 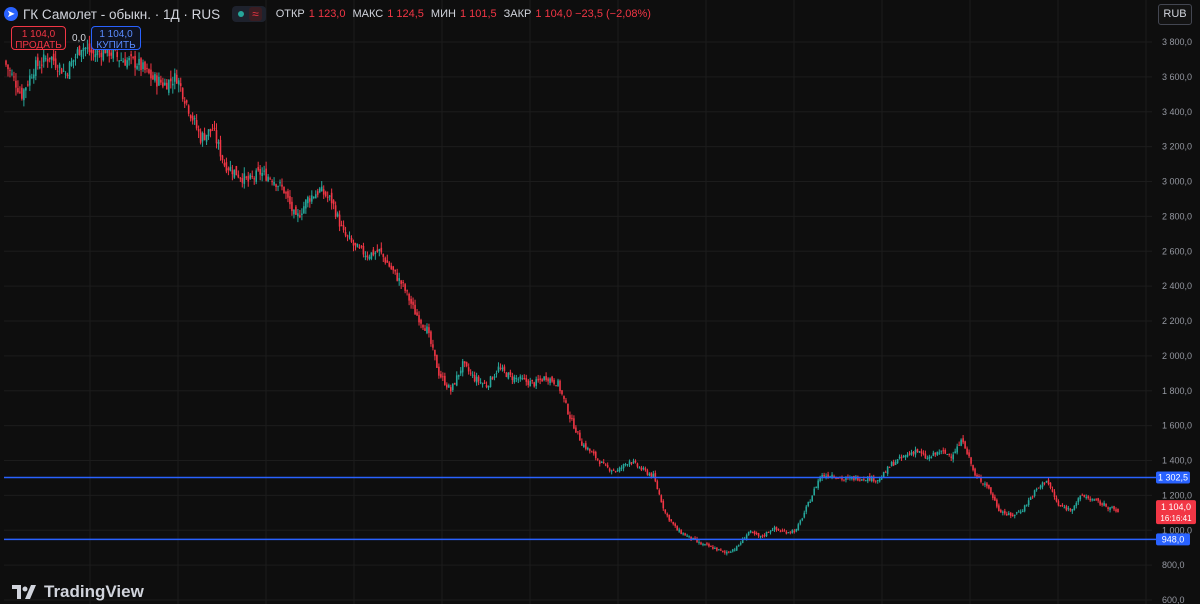 What do you see at coordinates (255, 14) in the screenshot?
I see `wave-icon: ≈` at bounding box center [255, 14].